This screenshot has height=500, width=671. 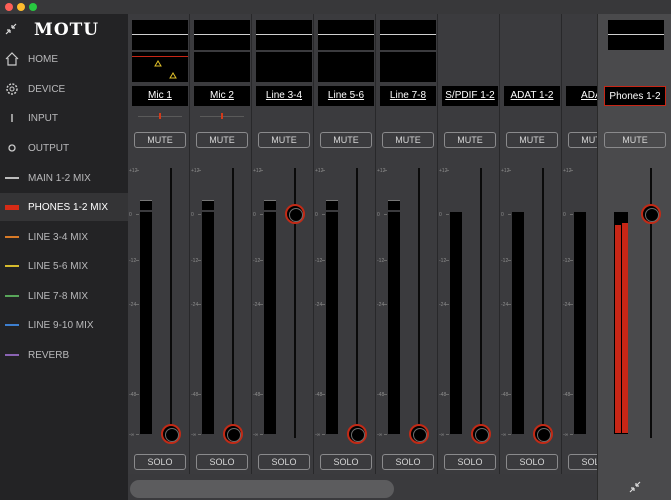 What do you see at coordinates (518, 323) in the screenshot?
I see `level-meter` at bounding box center [518, 323].